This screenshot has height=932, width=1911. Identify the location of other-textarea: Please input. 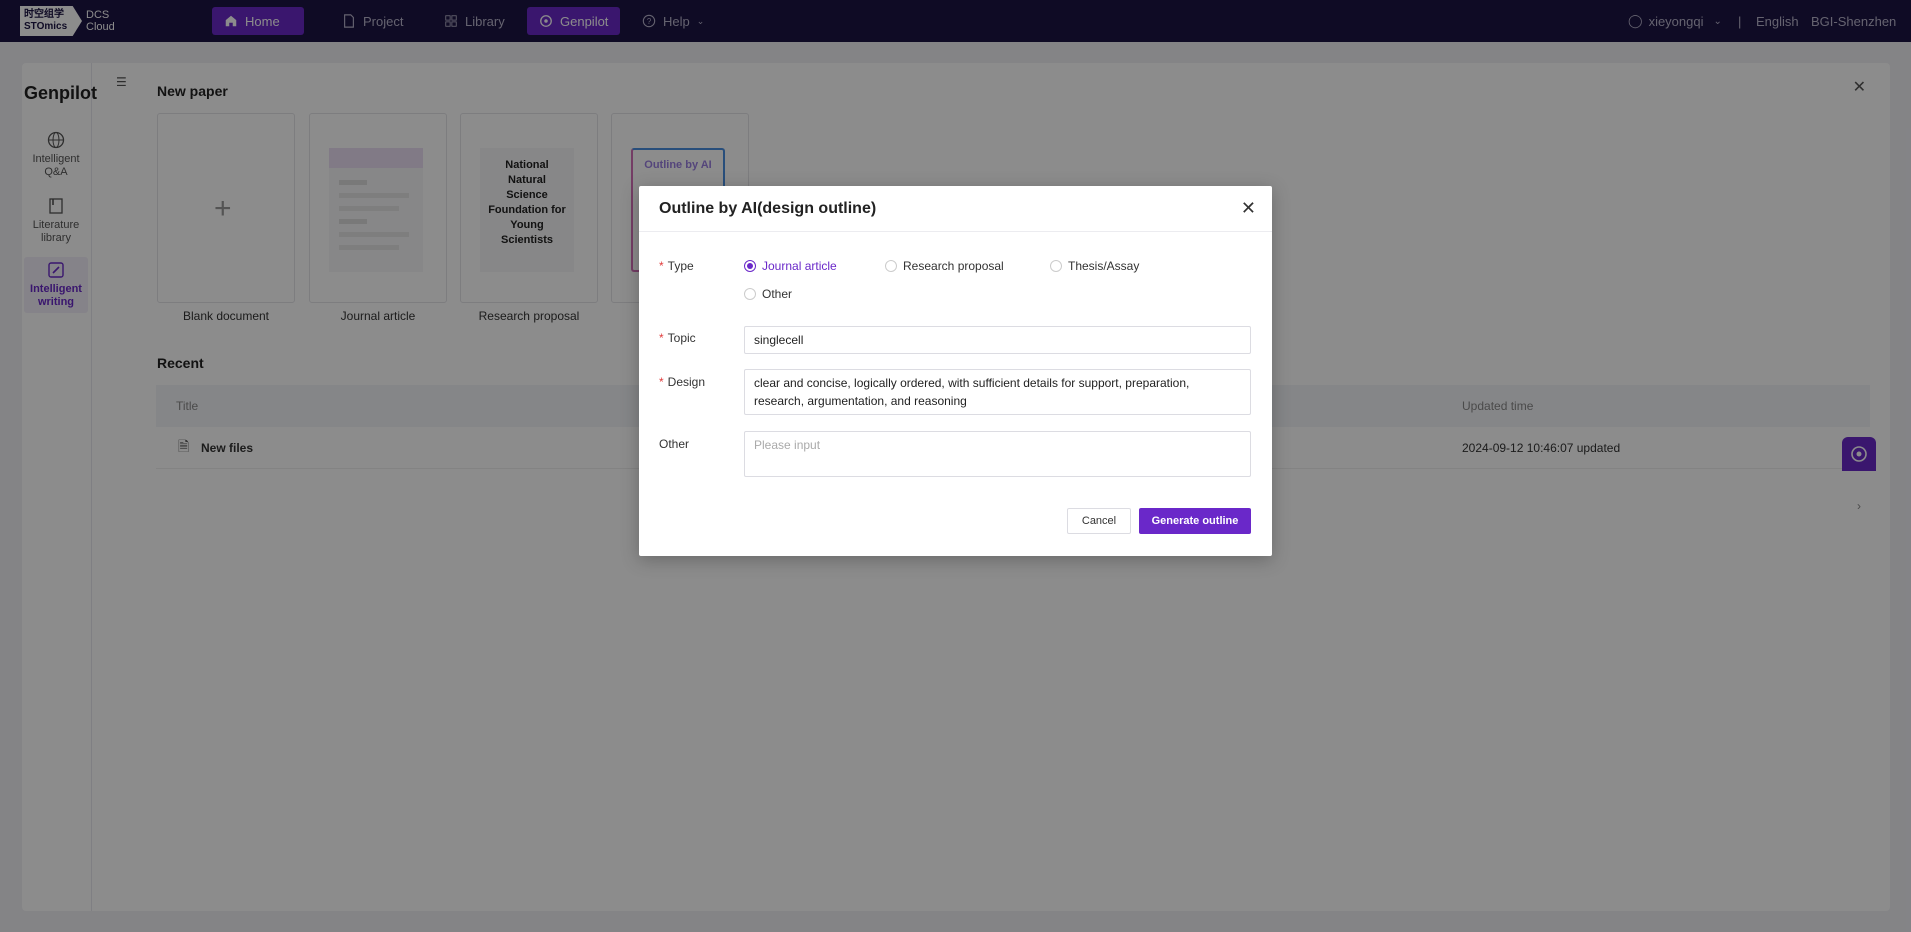
(997, 454).